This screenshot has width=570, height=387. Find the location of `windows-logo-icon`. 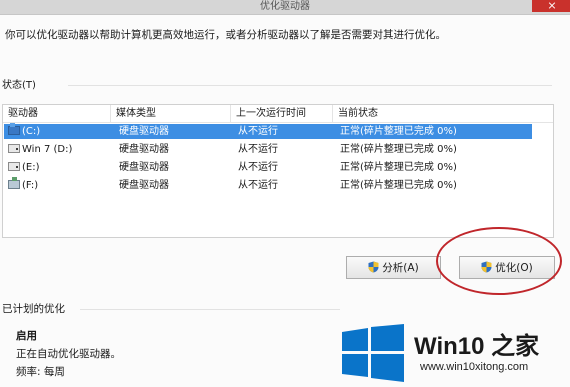

windows-logo-icon is located at coordinates (373, 353).